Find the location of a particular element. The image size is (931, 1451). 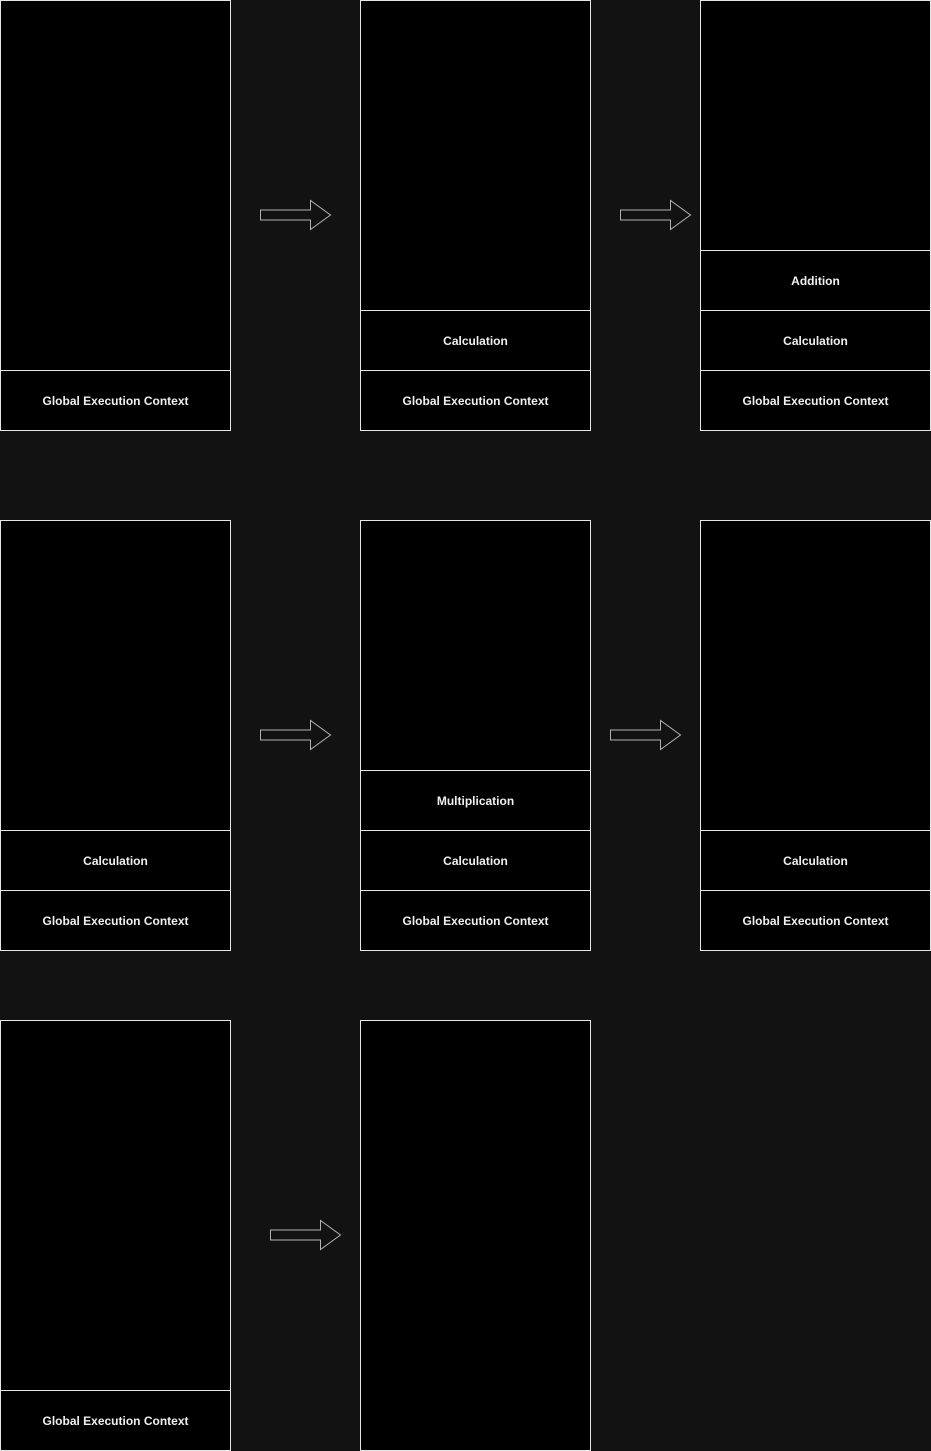

call-stack-6: Global Execution Context Calculation is located at coordinates (815, 735).